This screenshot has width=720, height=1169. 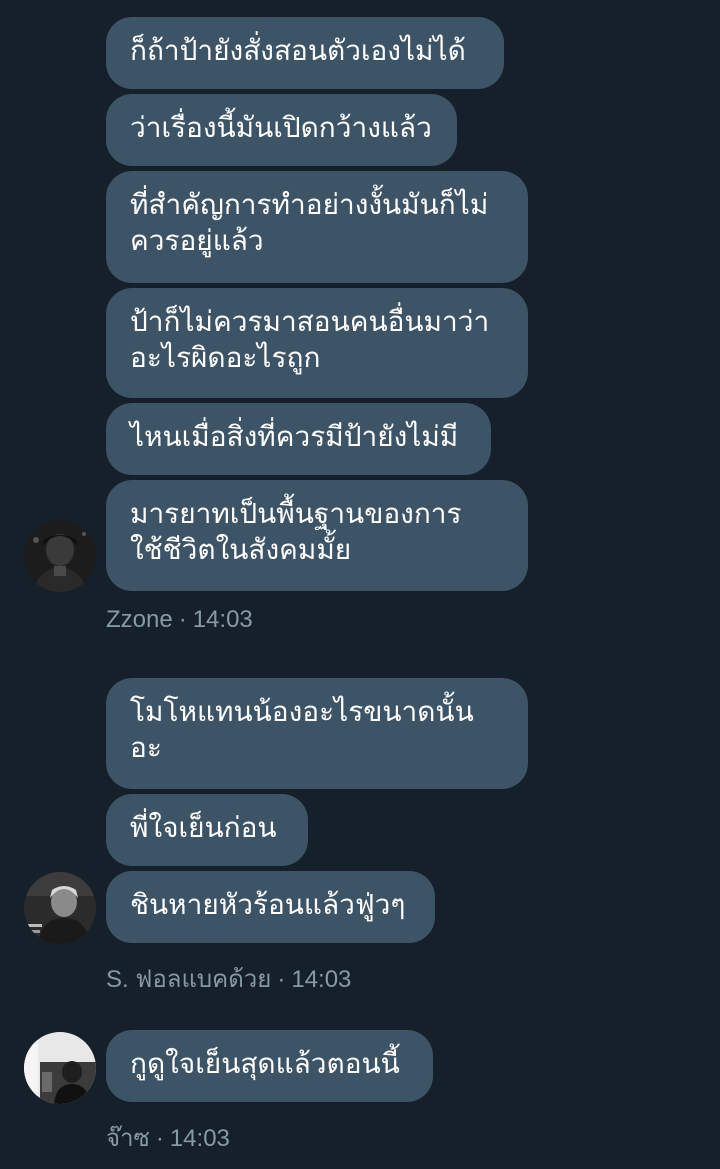 I want to click on sender-name: Zzone, so click(x=139, y=619).